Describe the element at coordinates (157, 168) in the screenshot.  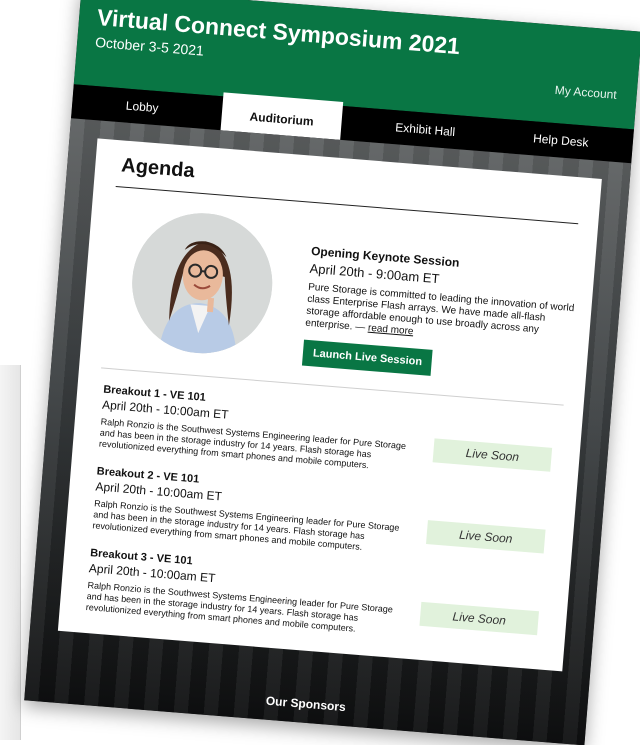
I see `agenda-heading: Agenda` at that location.